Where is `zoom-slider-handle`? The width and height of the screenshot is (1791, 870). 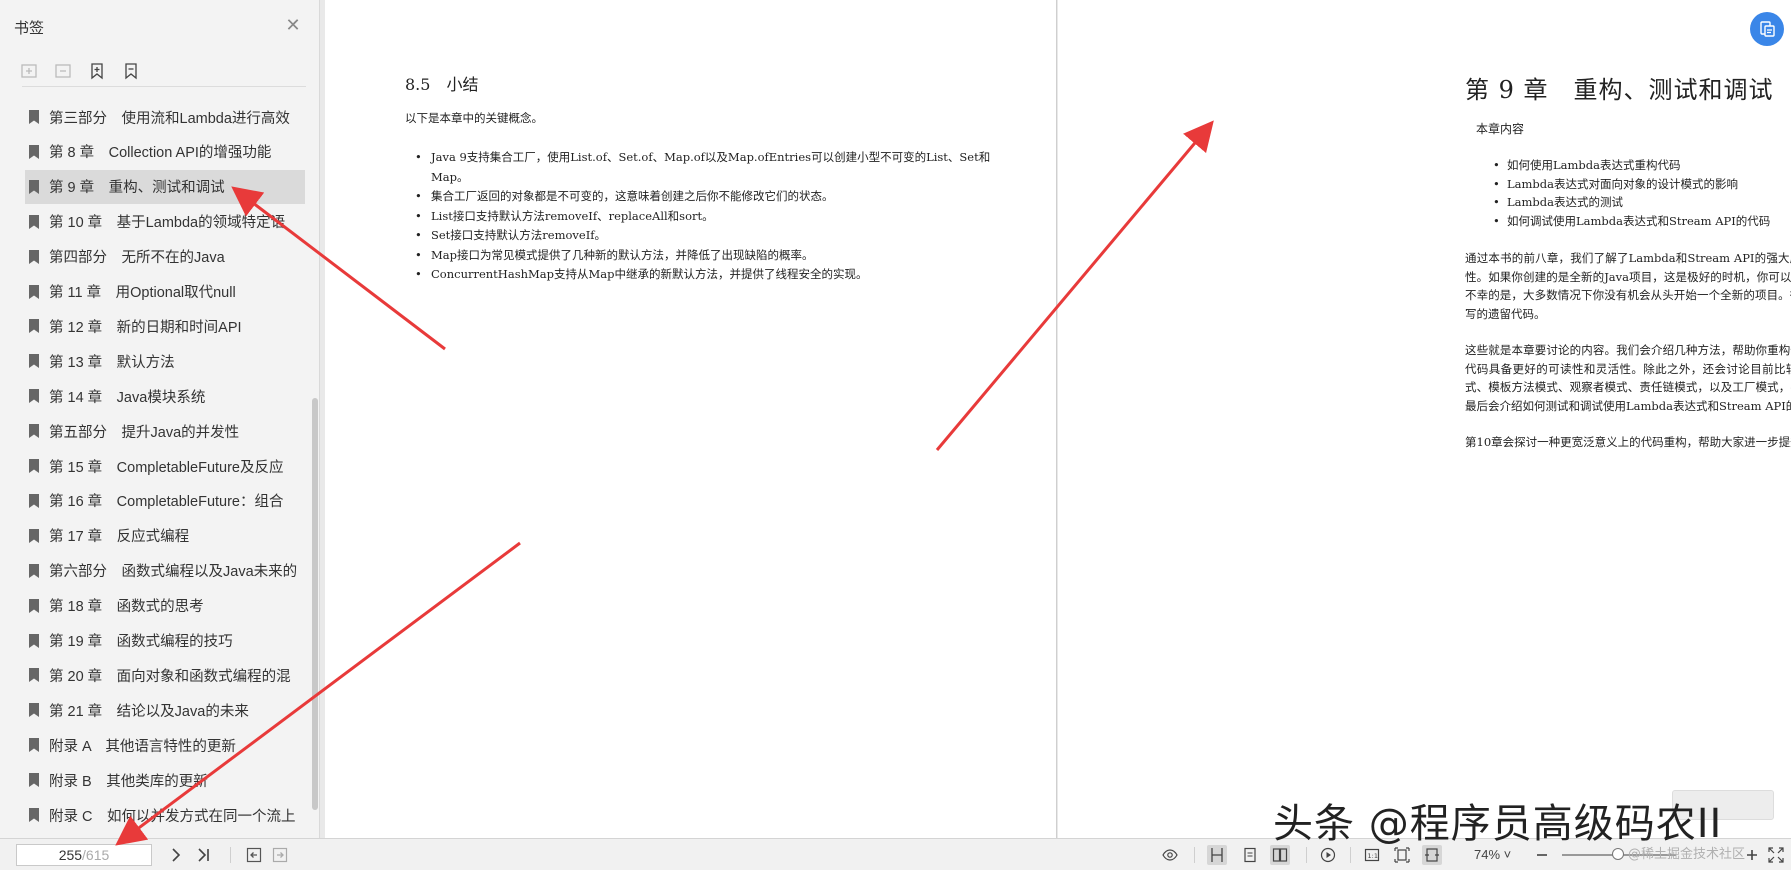
zoom-slider-handle is located at coordinates (1618, 854).